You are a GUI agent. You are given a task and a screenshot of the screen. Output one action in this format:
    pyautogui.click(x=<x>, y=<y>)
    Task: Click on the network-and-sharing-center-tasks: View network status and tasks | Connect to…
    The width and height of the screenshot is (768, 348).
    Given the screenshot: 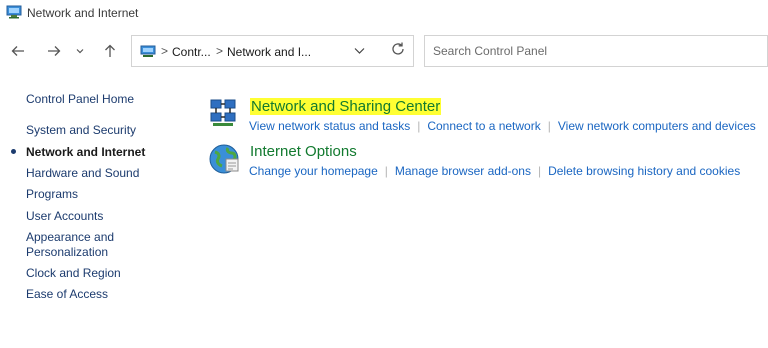 What is the action you would take?
    pyautogui.click(x=502, y=126)
    